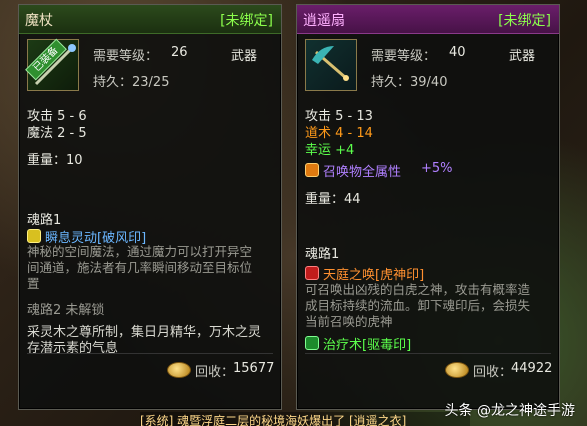 Image resolution: width=587 pixels, height=426 pixels. Describe the element at coordinates (55, 160) in the screenshot. I see `weight: 重量：10` at that location.